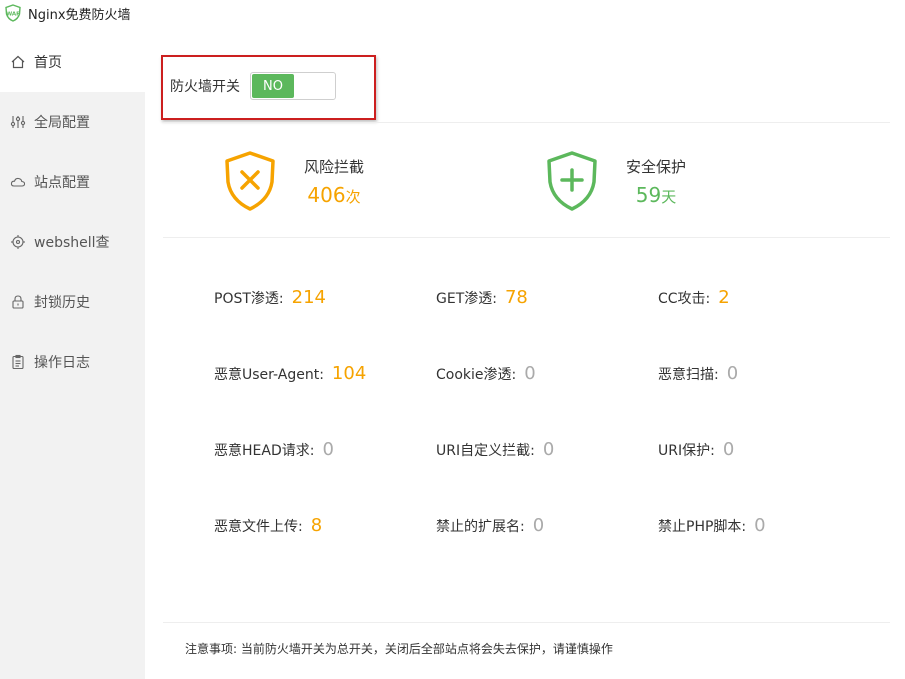 Image resolution: width=905 pixels, height=679 pixels. What do you see at coordinates (250, 181) in the screenshot?
I see `shield-x-icon` at bounding box center [250, 181].